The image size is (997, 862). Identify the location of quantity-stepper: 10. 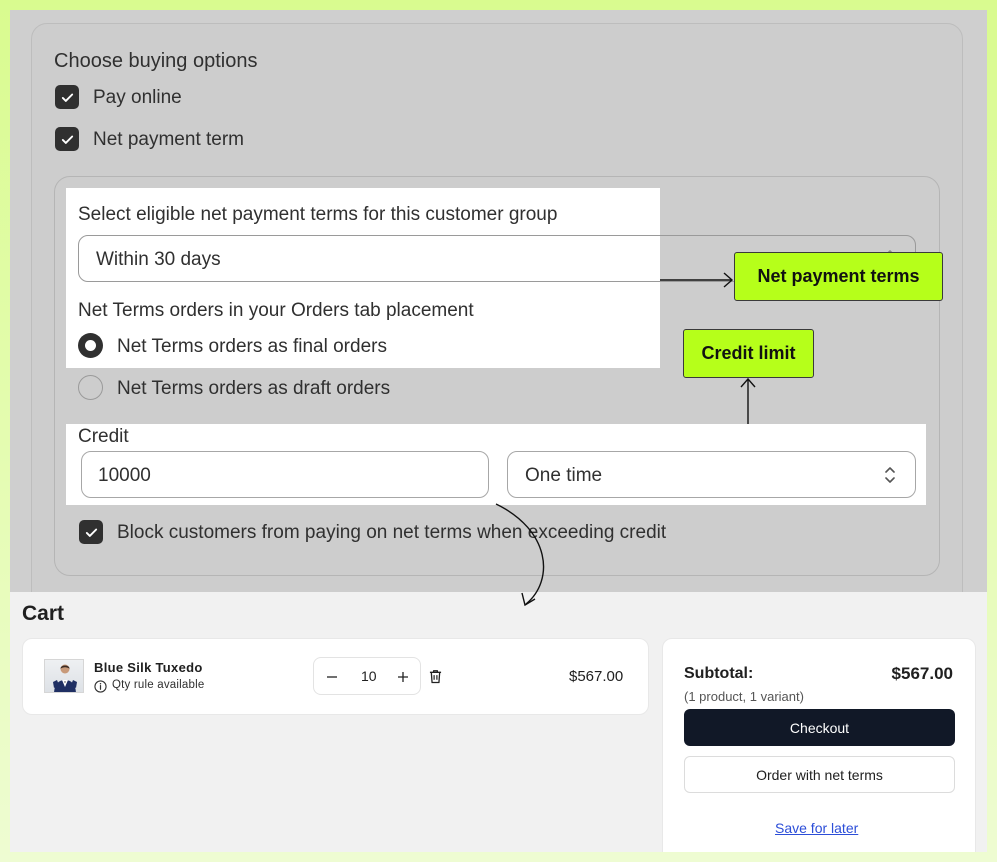
(367, 676).